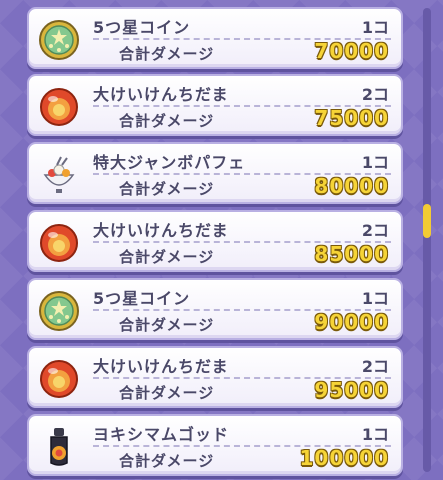 The width and height of the screenshot is (443, 480). Describe the element at coordinates (344, 458) in the screenshot. I see `total-damage-value: 100000` at that location.